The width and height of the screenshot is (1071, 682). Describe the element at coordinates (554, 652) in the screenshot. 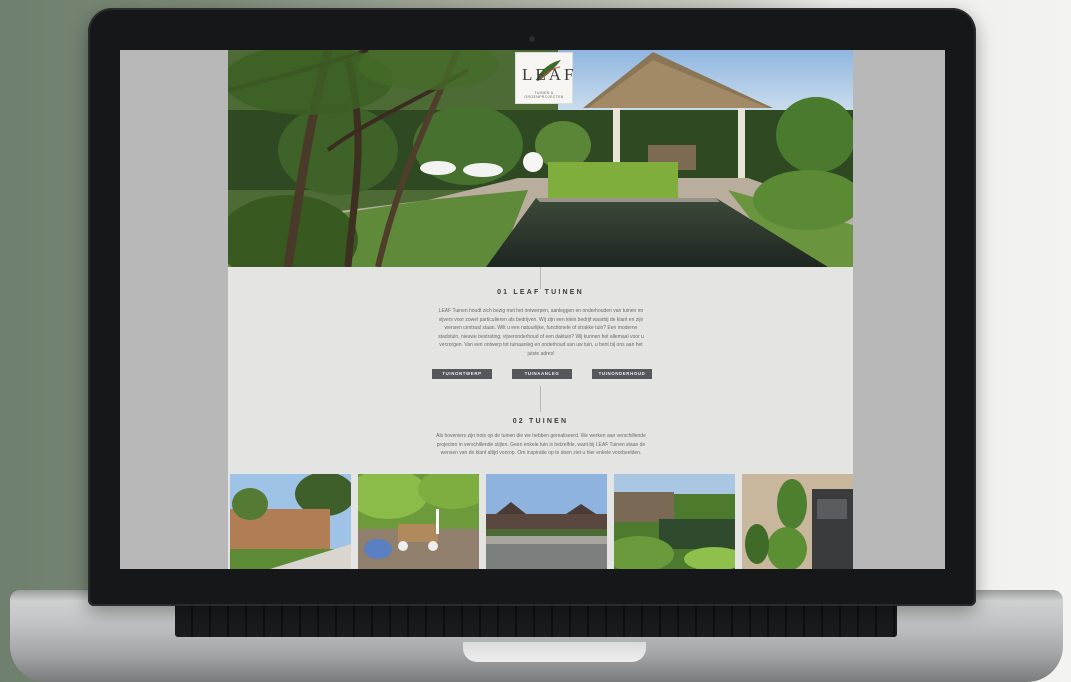

I see `laptop-trackpad` at that location.